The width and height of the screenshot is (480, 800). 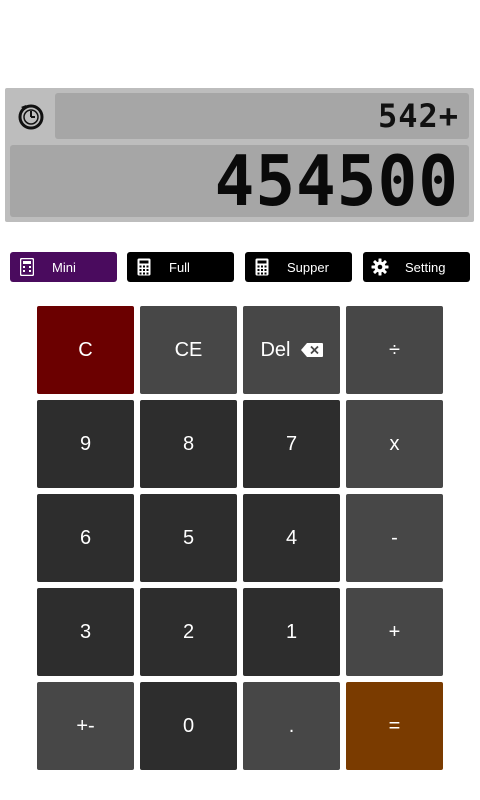 I want to click on key-label: +, so click(x=394, y=631).